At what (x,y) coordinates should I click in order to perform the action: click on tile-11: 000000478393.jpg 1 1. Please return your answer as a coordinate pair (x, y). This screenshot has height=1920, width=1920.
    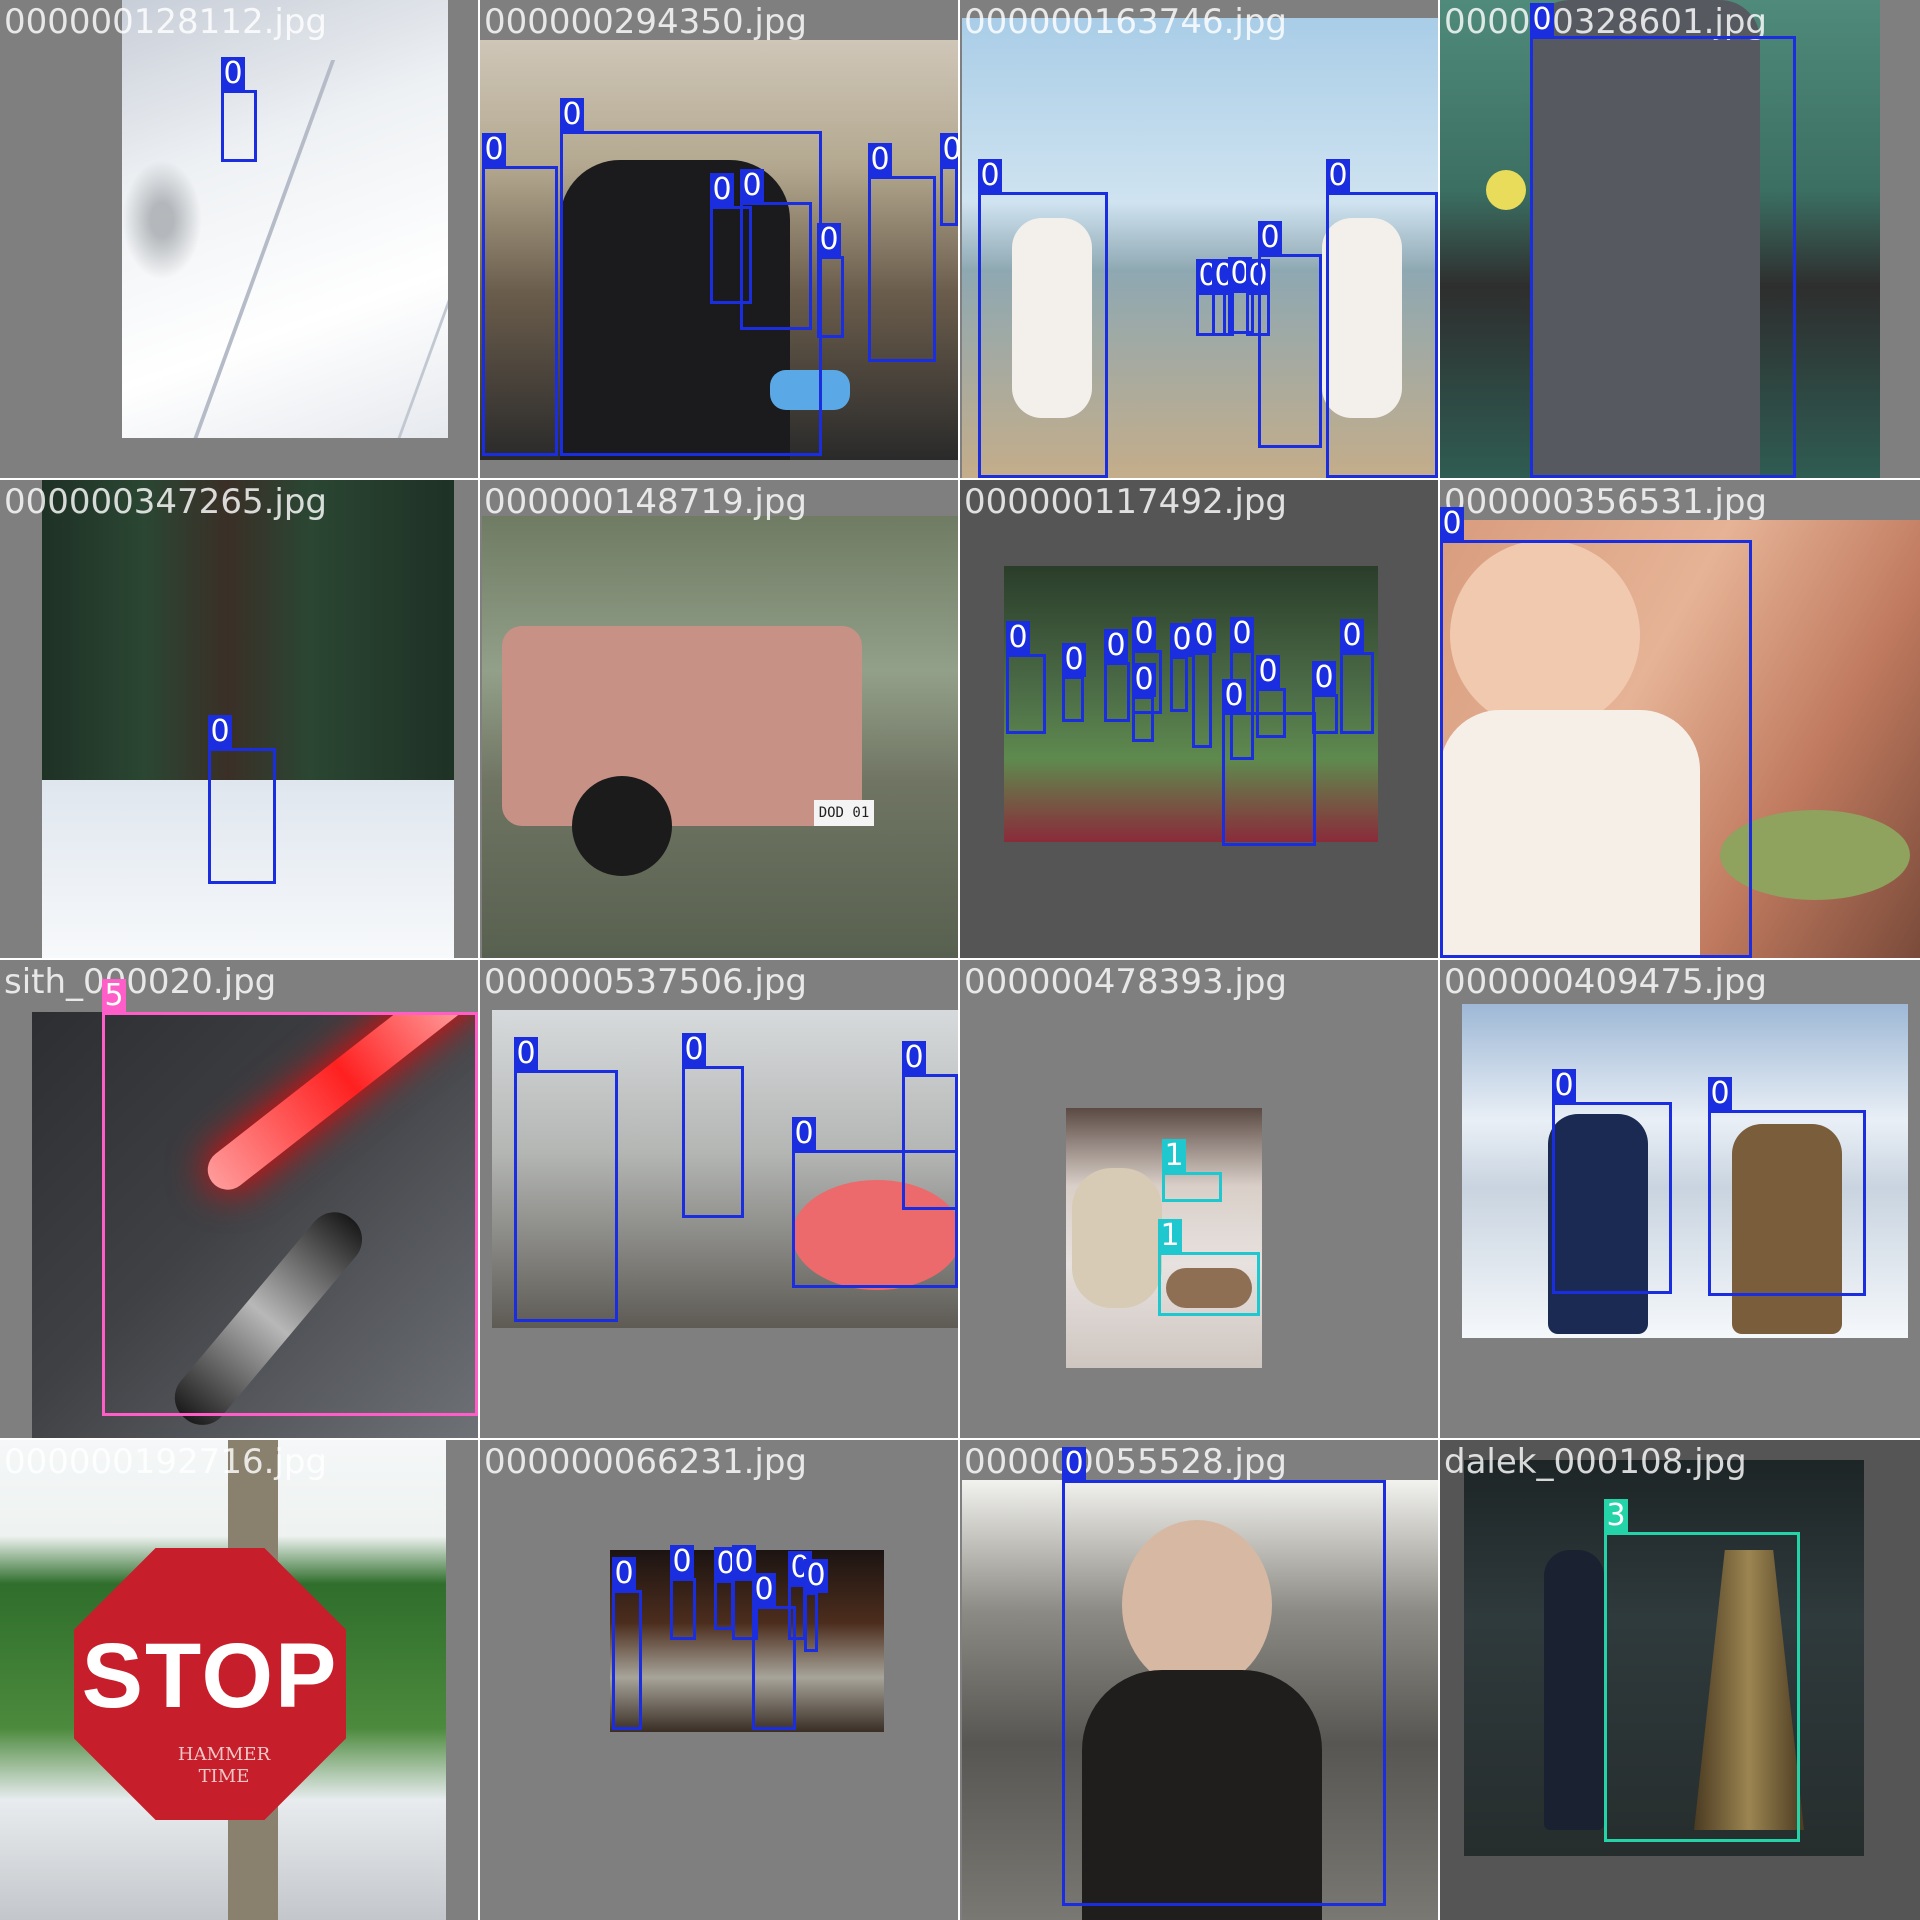
    Looking at the image, I should click on (1199, 1199).